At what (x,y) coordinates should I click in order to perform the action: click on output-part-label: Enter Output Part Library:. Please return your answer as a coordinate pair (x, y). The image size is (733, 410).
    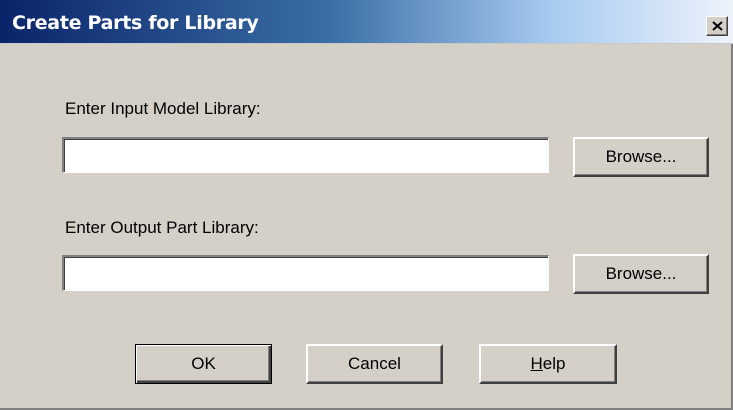
    Looking at the image, I should click on (162, 227).